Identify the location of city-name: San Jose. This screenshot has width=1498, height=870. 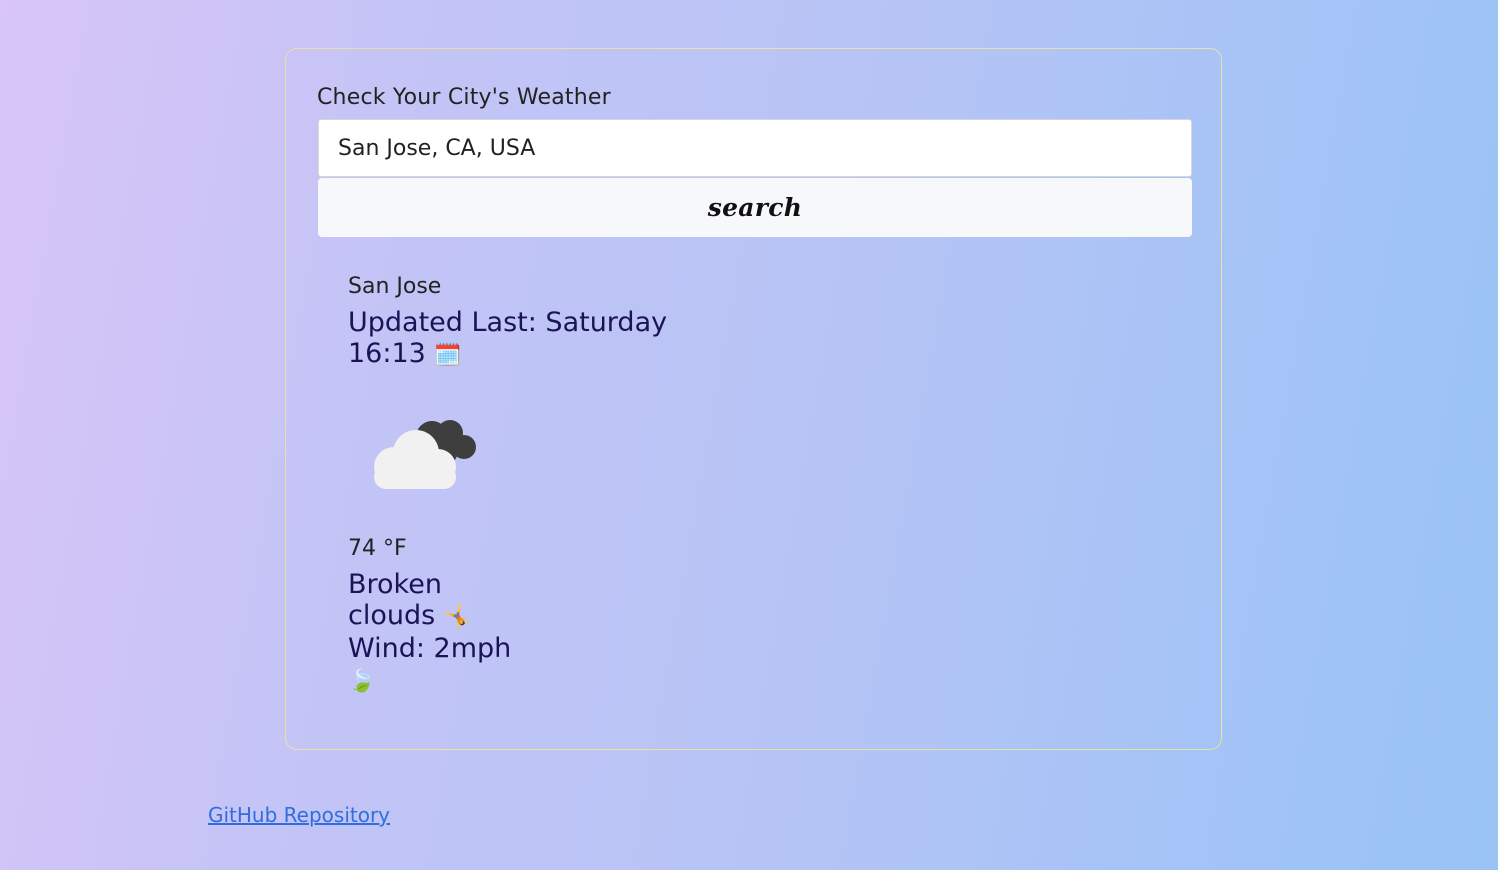
(395, 286).